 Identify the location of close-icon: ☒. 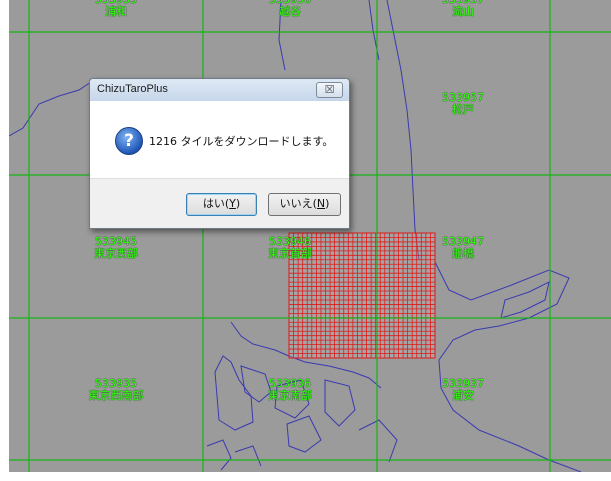
(329, 89).